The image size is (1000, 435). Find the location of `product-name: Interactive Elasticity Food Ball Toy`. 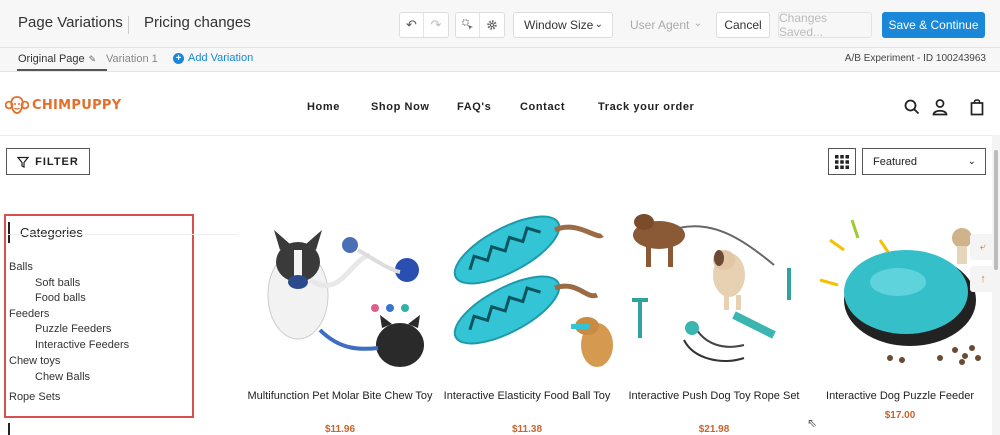

product-name: Interactive Elasticity Food Ball Toy is located at coordinates (527, 396).